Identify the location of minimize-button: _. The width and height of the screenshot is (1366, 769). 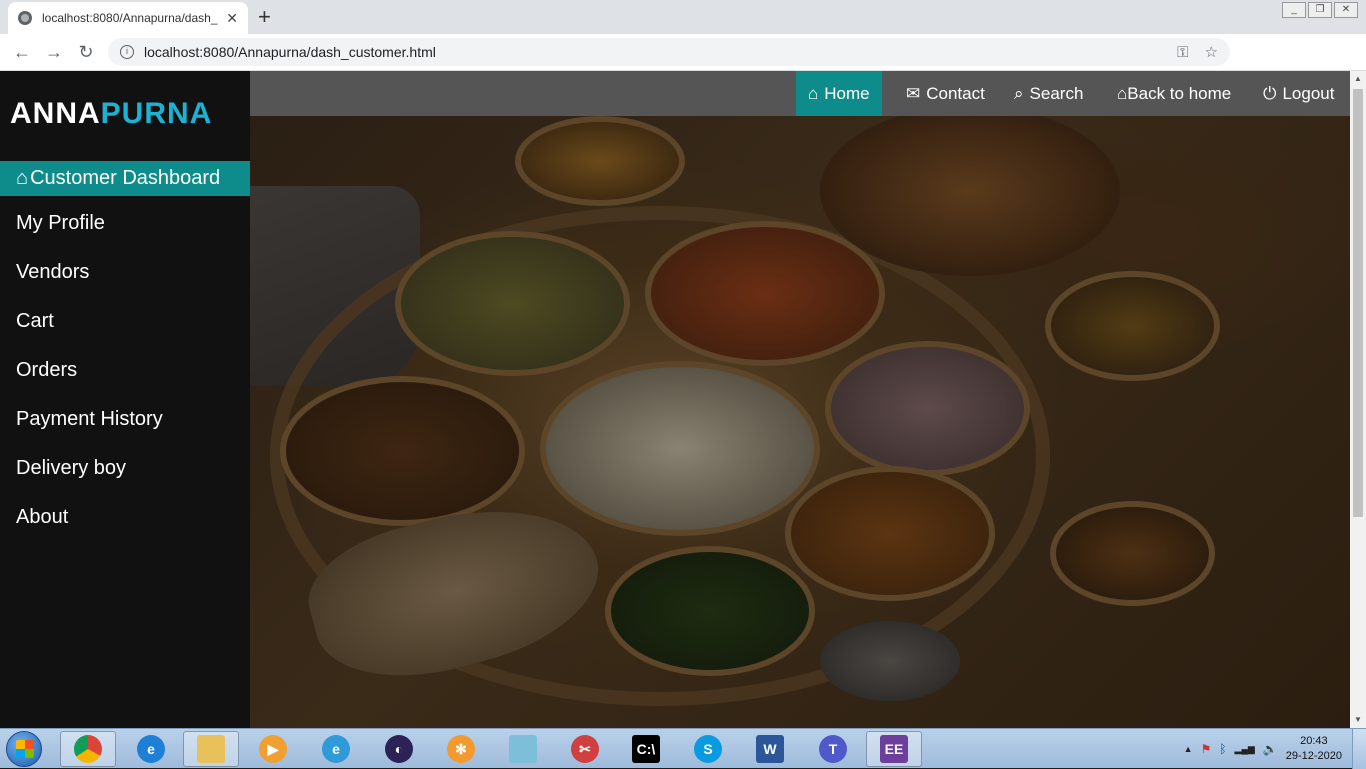
(1294, 10).